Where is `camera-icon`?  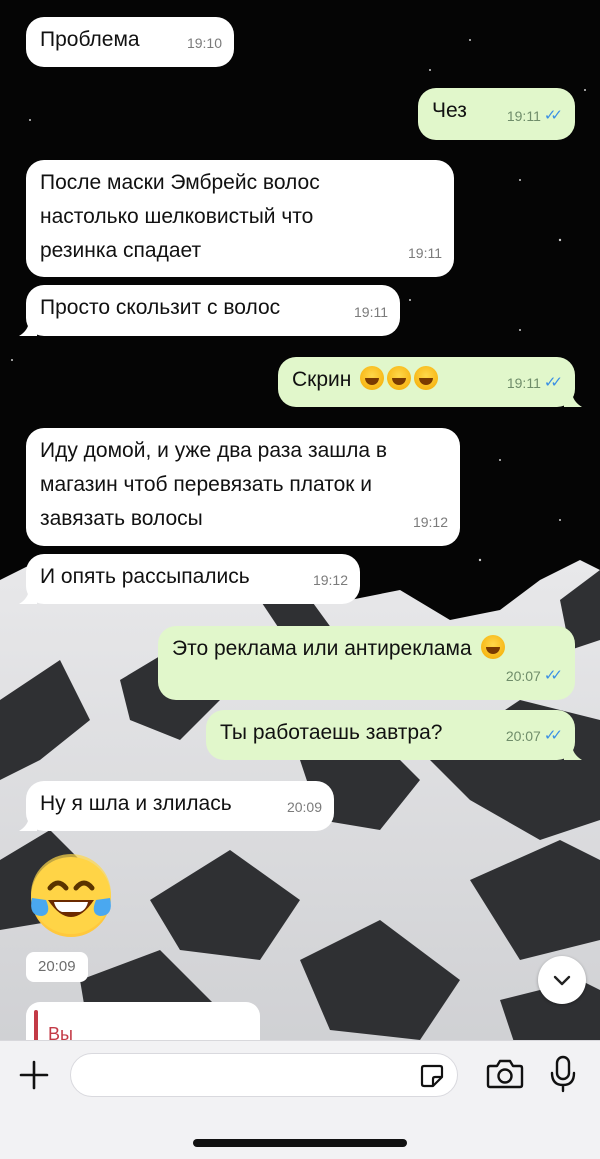
camera-icon is located at coordinates (505, 1074).